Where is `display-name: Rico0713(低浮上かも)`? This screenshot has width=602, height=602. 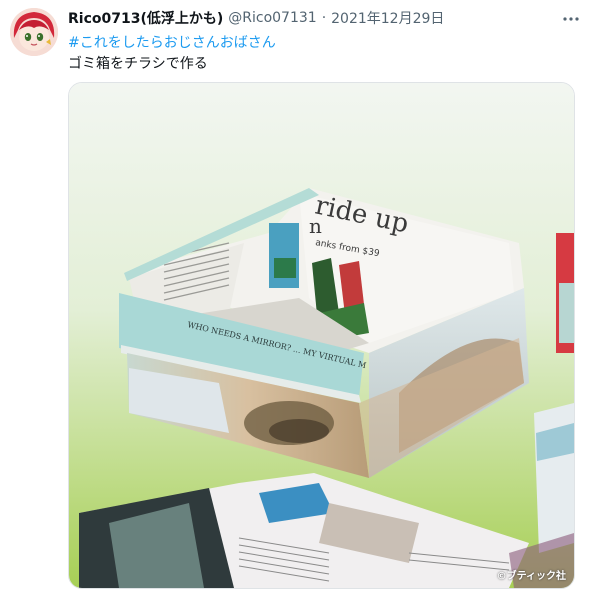
display-name: Rico0713(低浮上かも) is located at coordinates (145, 18).